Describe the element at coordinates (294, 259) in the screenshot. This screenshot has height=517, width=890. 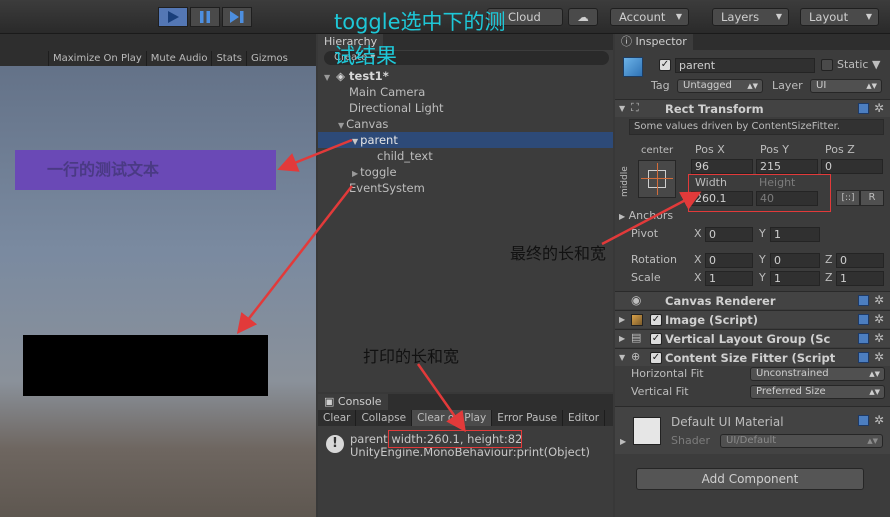
I see `arrow-toggle-to-black` at that location.